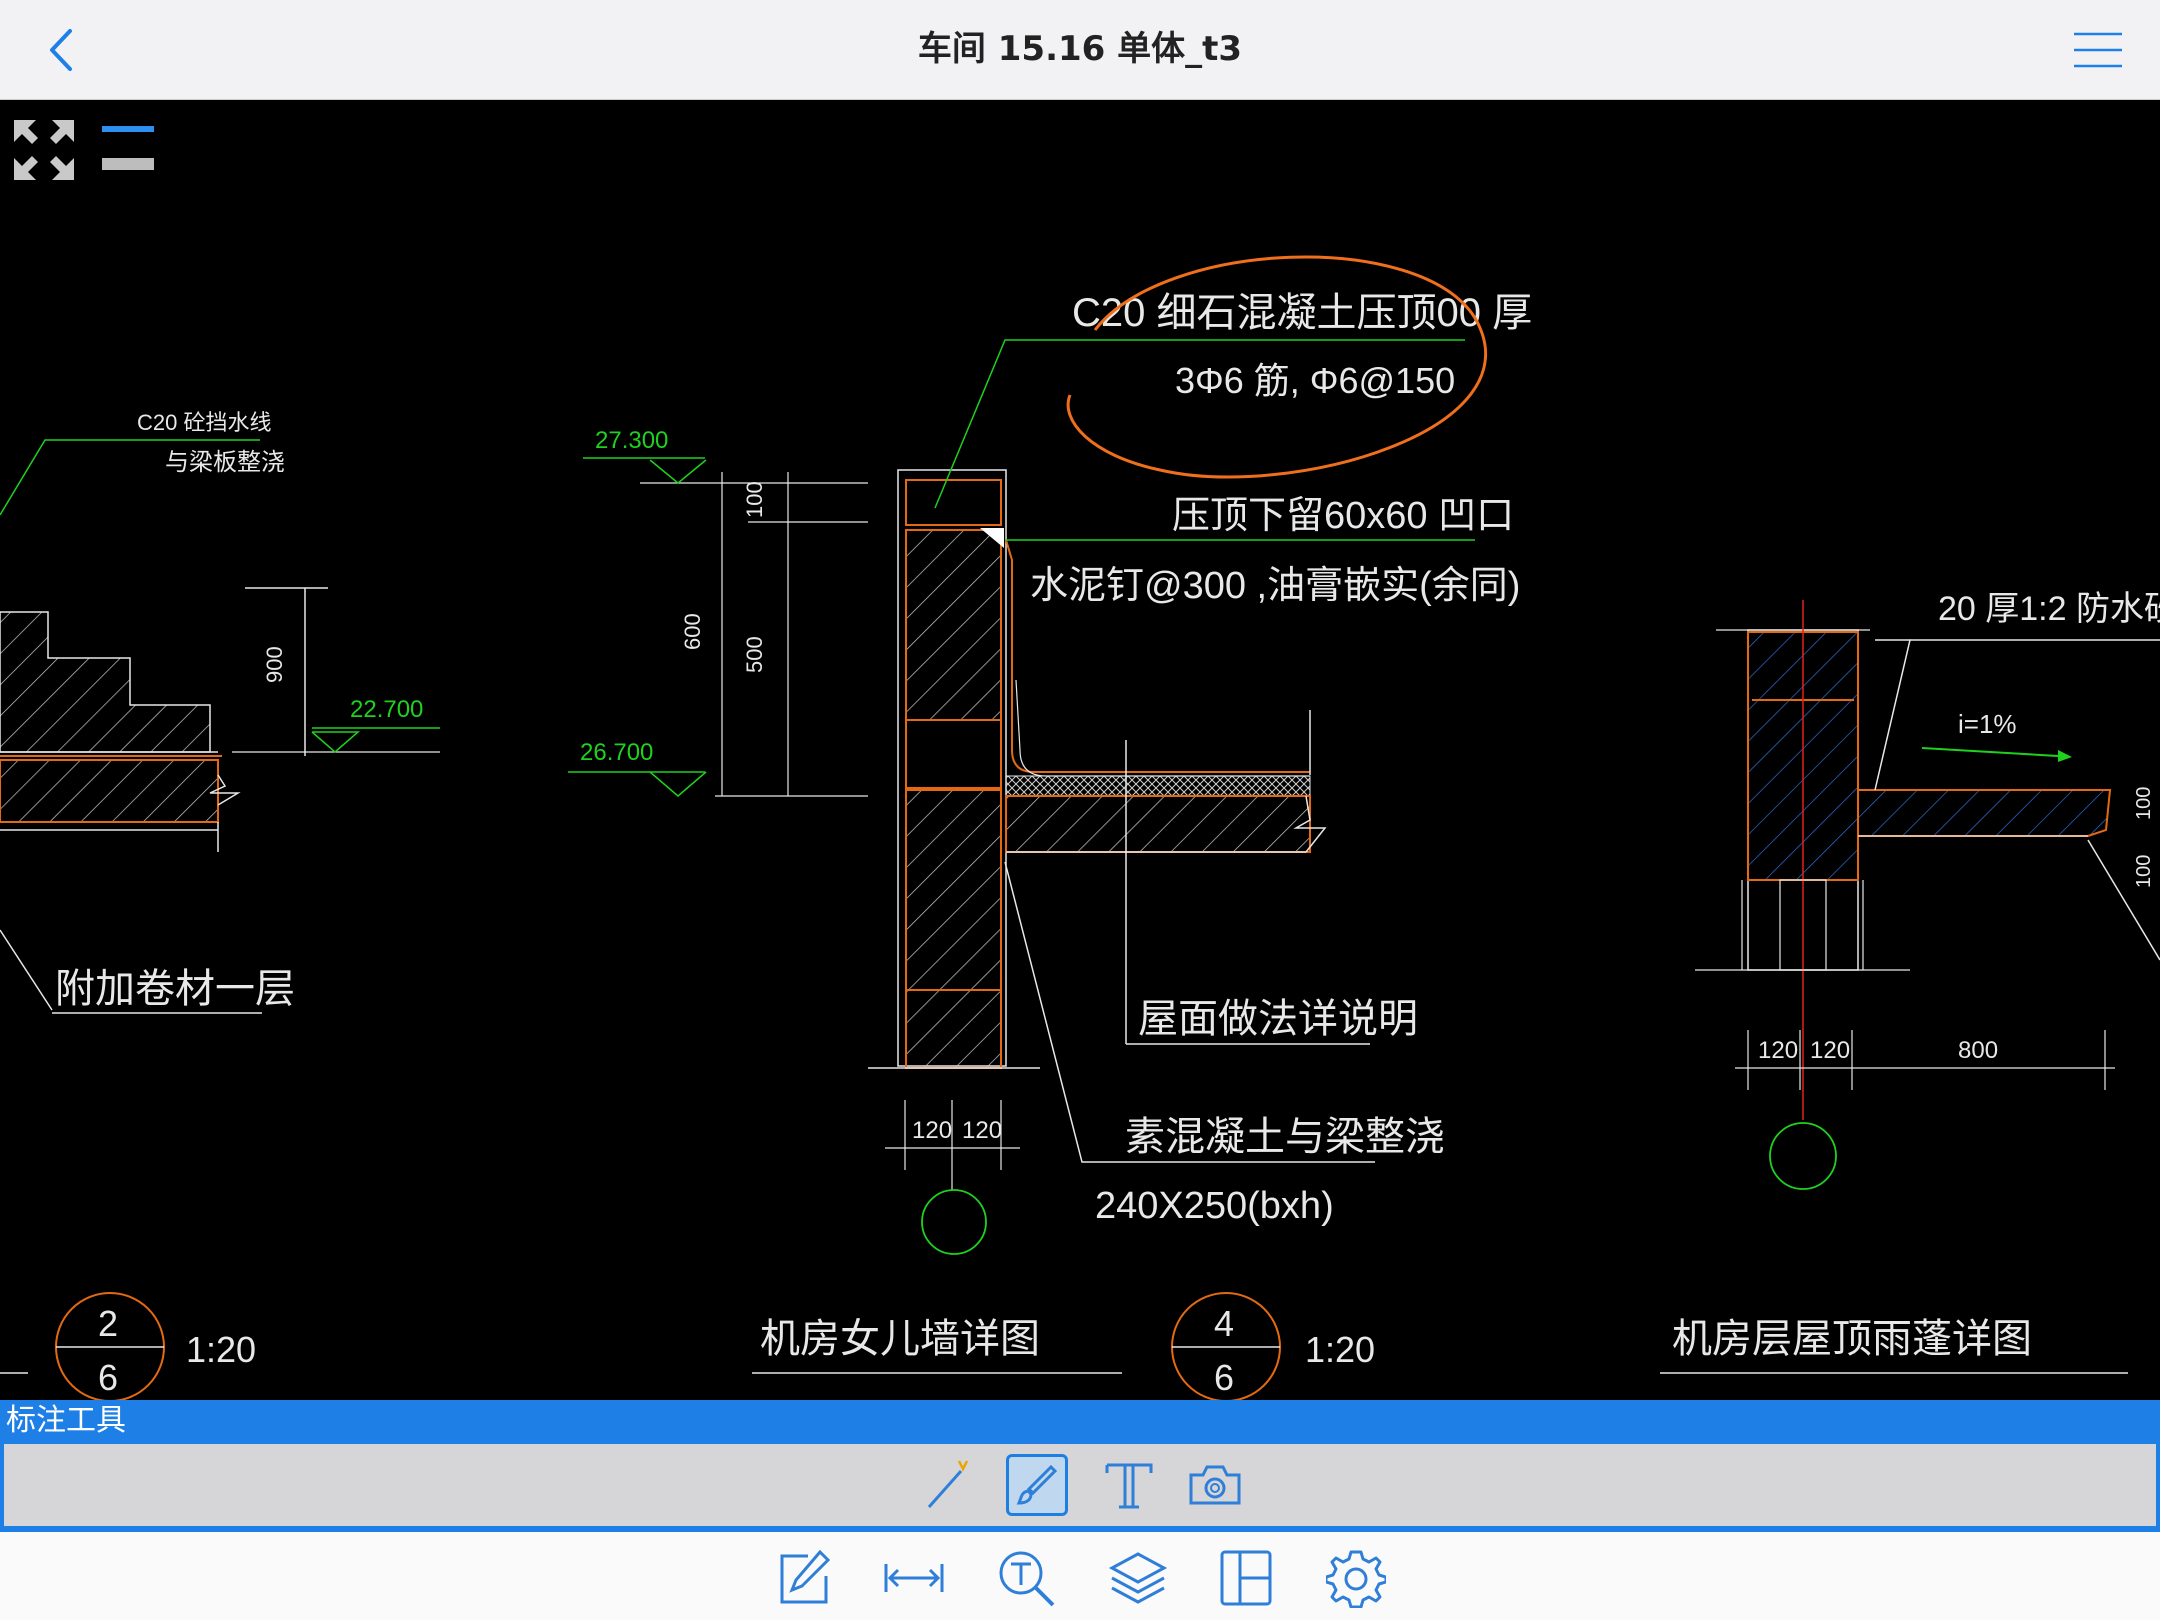  What do you see at coordinates (1340, 1349) in the screenshot?
I see `scale-right: 1:20` at bounding box center [1340, 1349].